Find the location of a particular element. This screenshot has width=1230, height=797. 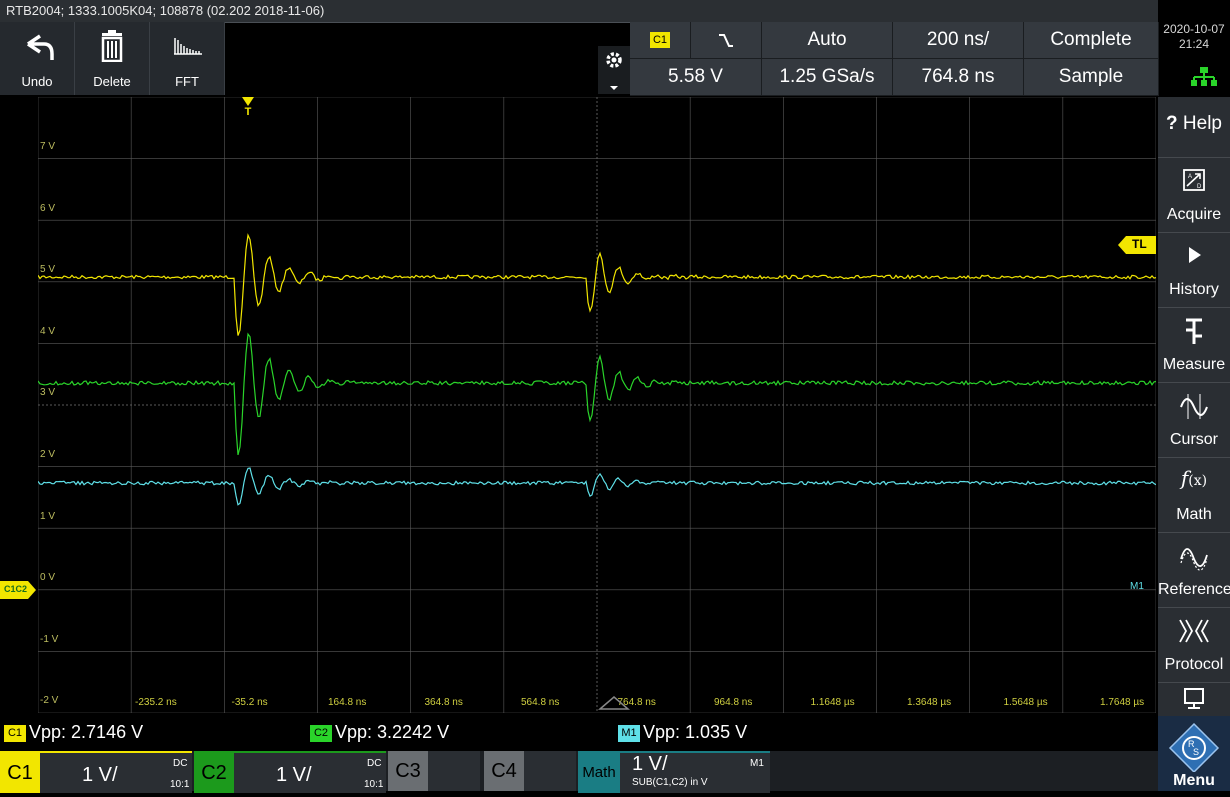

svg-text: S is located at coordinates (1196, 752).